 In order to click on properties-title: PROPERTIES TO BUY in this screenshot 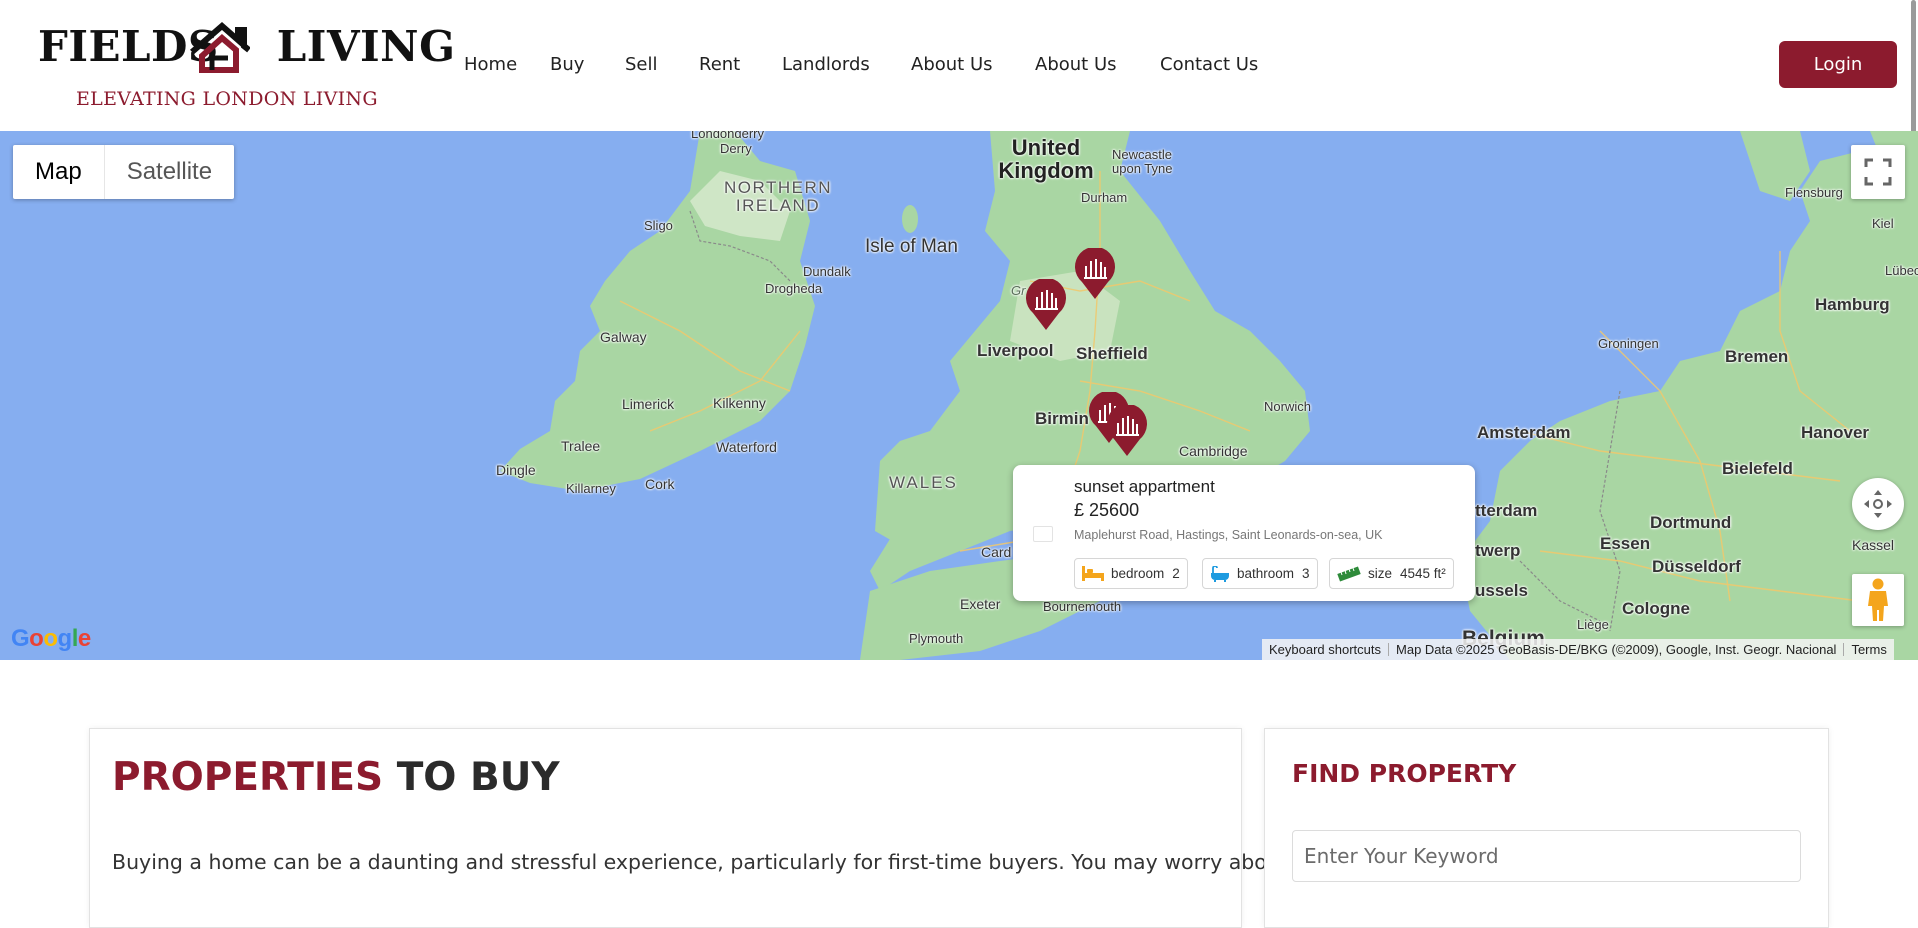, I will do `click(336, 777)`.